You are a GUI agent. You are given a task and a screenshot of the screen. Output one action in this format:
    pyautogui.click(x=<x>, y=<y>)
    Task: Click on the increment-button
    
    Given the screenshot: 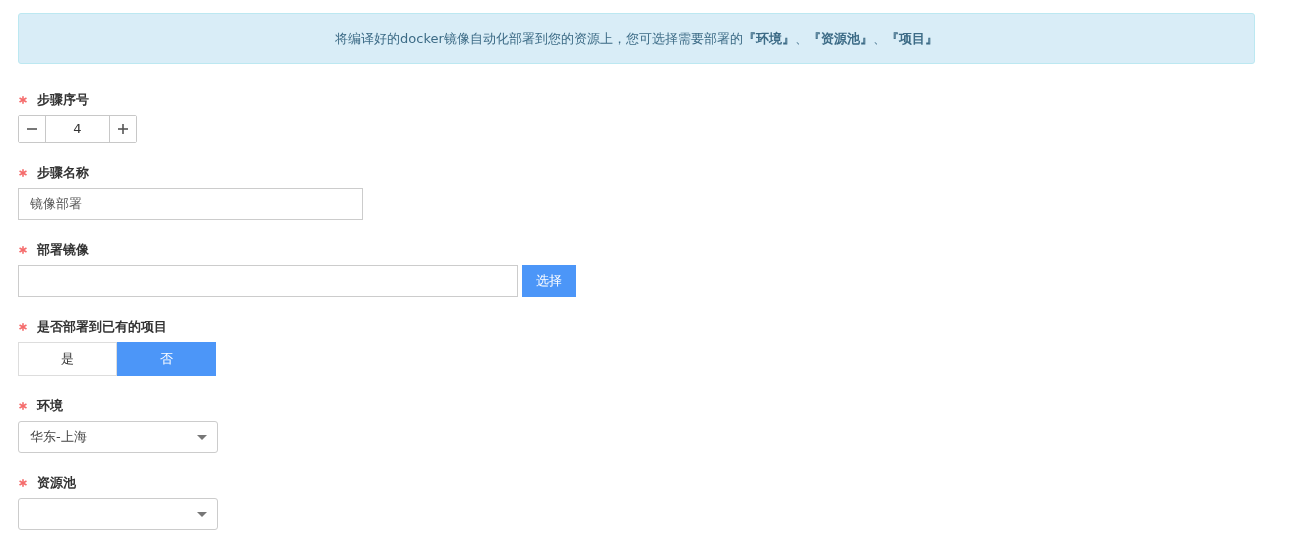 What is the action you would take?
    pyautogui.click(x=122, y=129)
    